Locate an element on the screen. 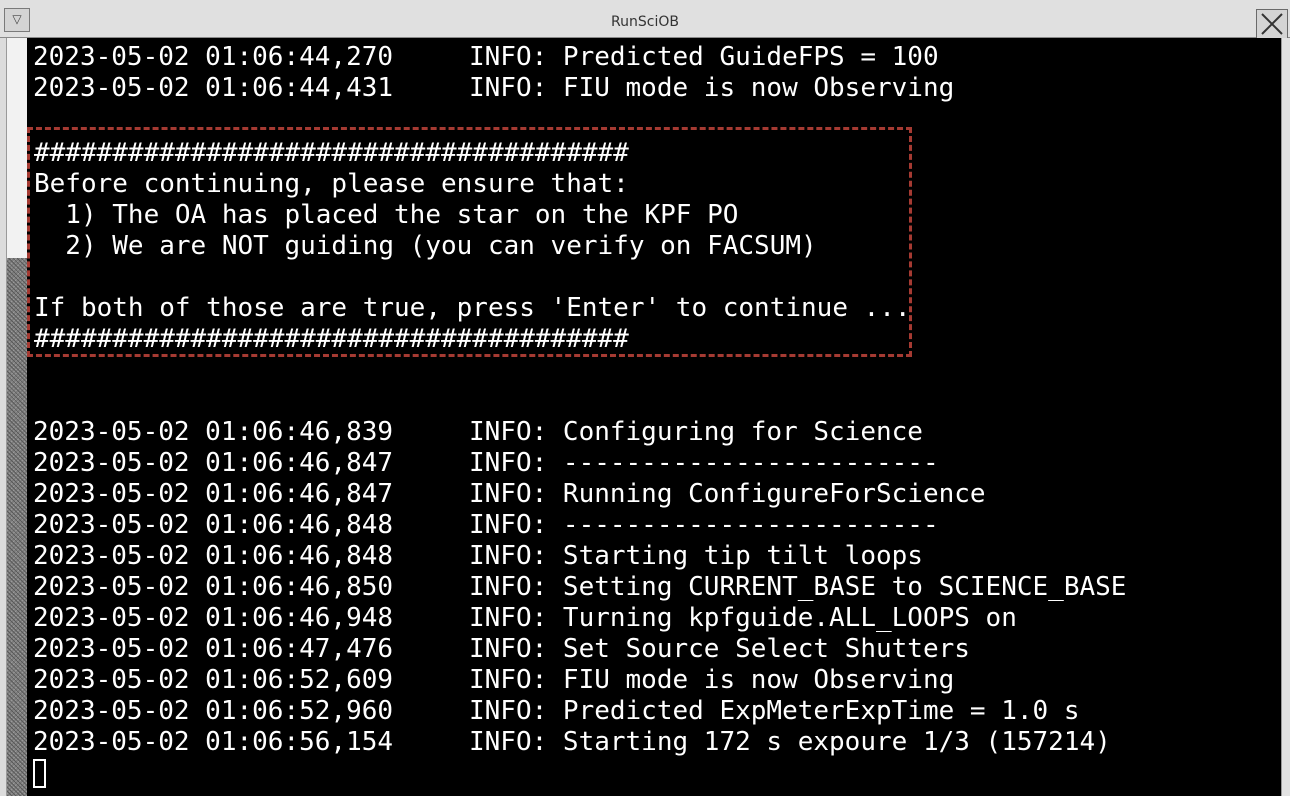 The height and width of the screenshot is (796, 1290). log-message: INFO: Starting tip tilt loops is located at coordinates (696, 556).